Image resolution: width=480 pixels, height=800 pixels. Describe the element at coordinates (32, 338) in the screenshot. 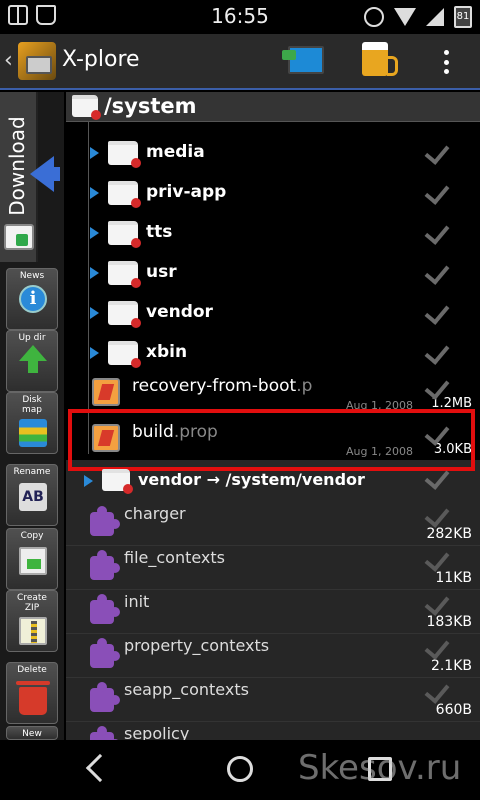

I see `up-dir-label: Up dir` at that location.